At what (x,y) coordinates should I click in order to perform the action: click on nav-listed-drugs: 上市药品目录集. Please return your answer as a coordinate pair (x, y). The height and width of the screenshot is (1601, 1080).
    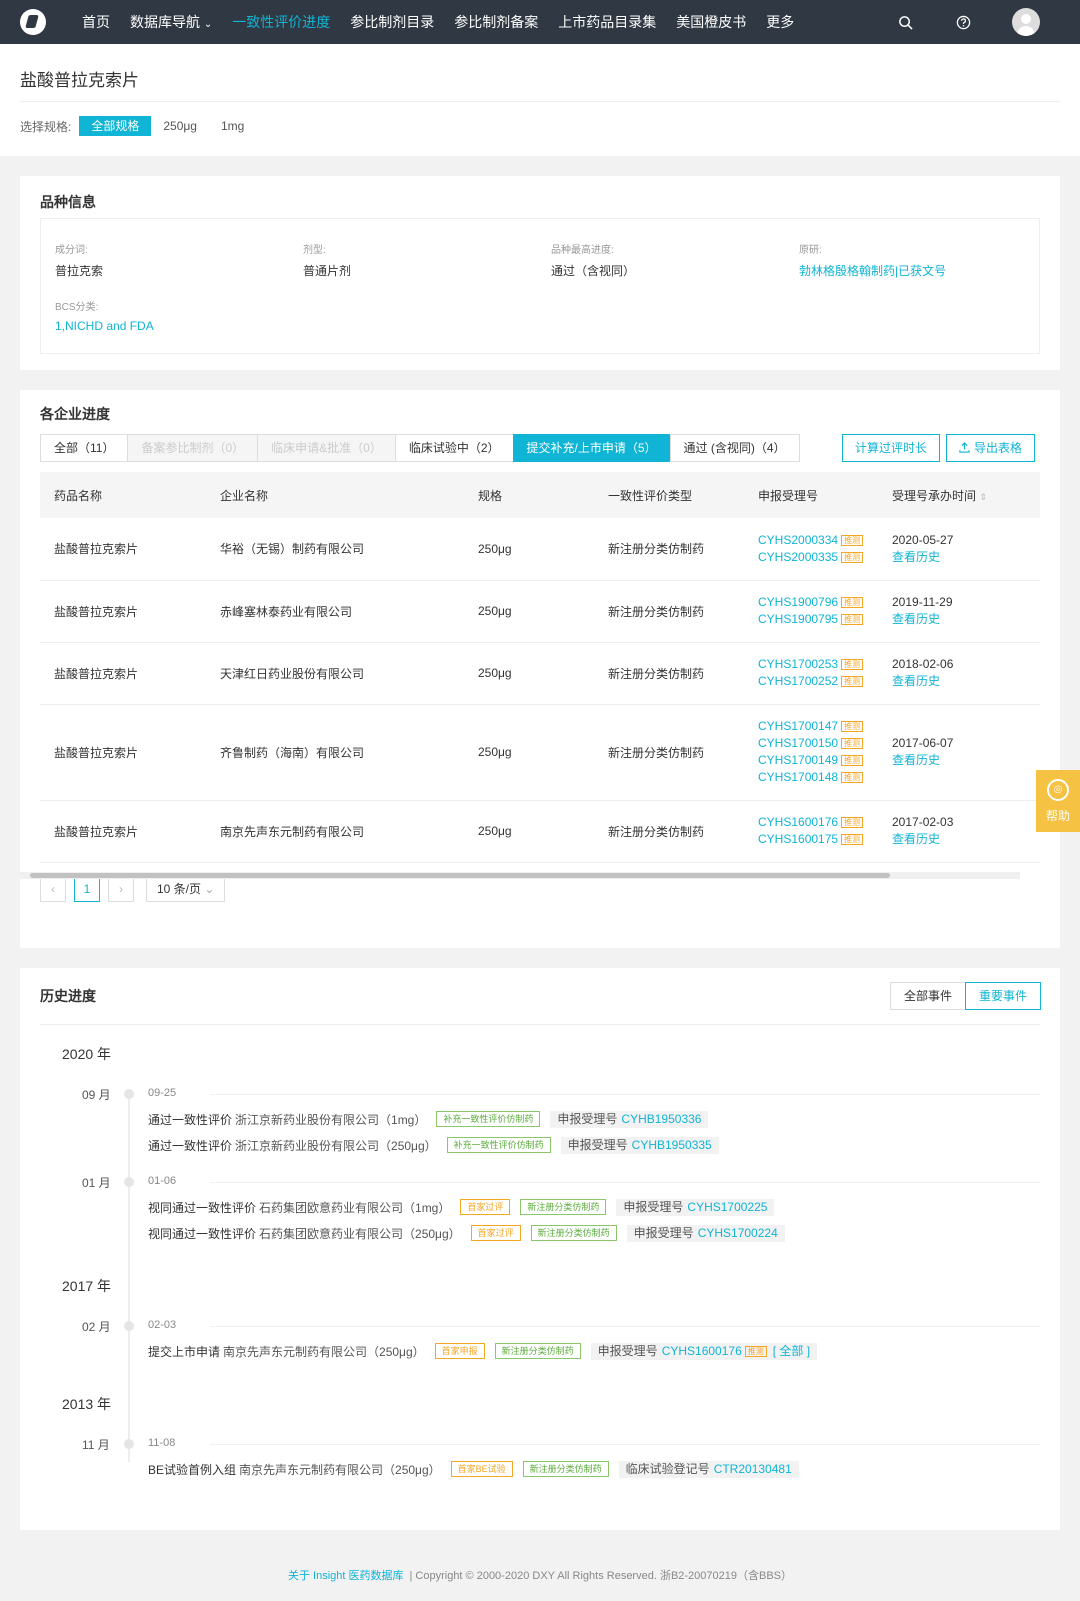
    Looking at the image, I should click on (607, 22).